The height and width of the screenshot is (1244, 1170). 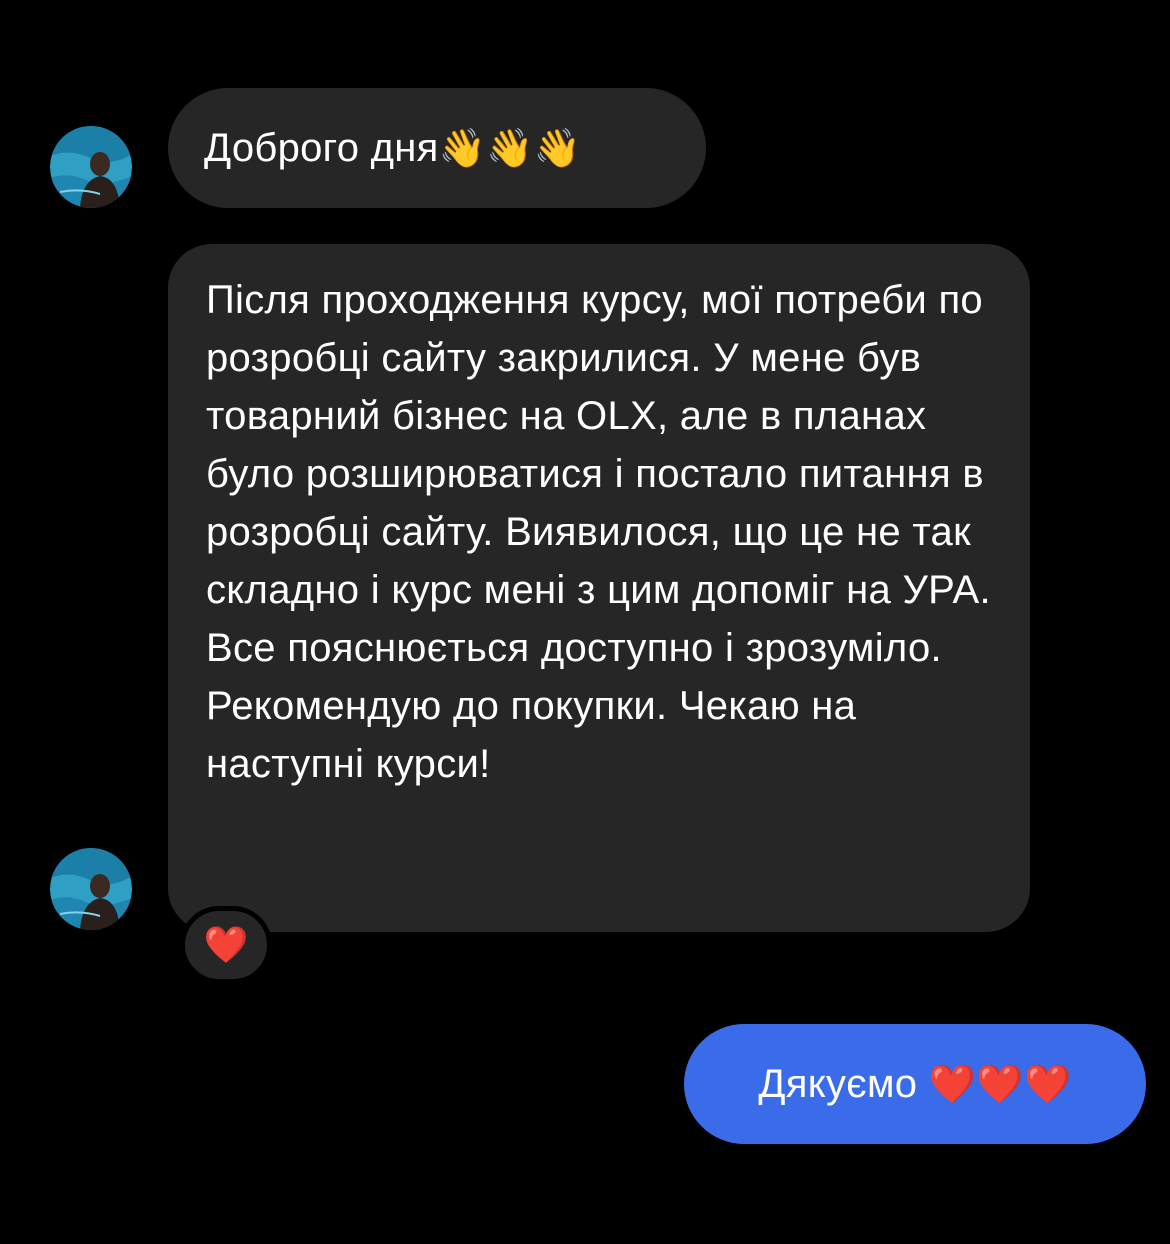 I want to click on red-heart-icon: ❤️, so click(x=226, y=945).